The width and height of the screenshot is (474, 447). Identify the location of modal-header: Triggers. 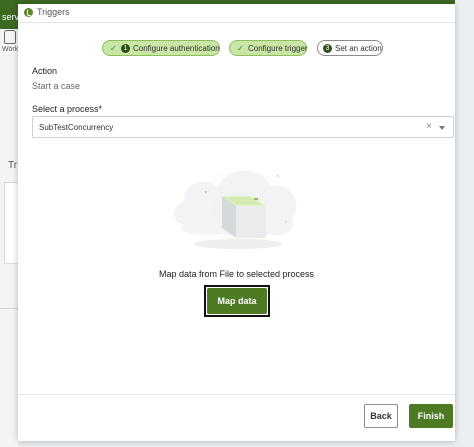
(236, 13).